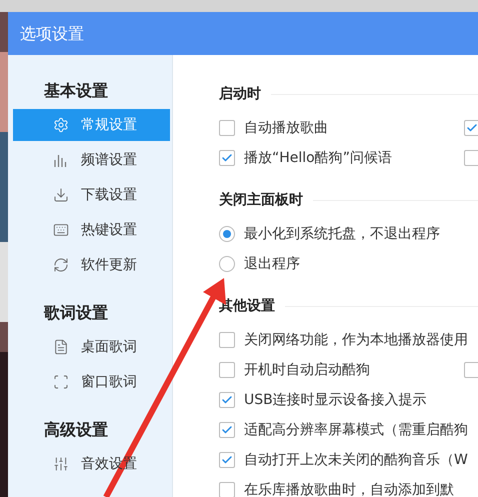  I want to click on option-label: 自动打开上次未关闭的酷狗音乐（W, so click(356, 460).